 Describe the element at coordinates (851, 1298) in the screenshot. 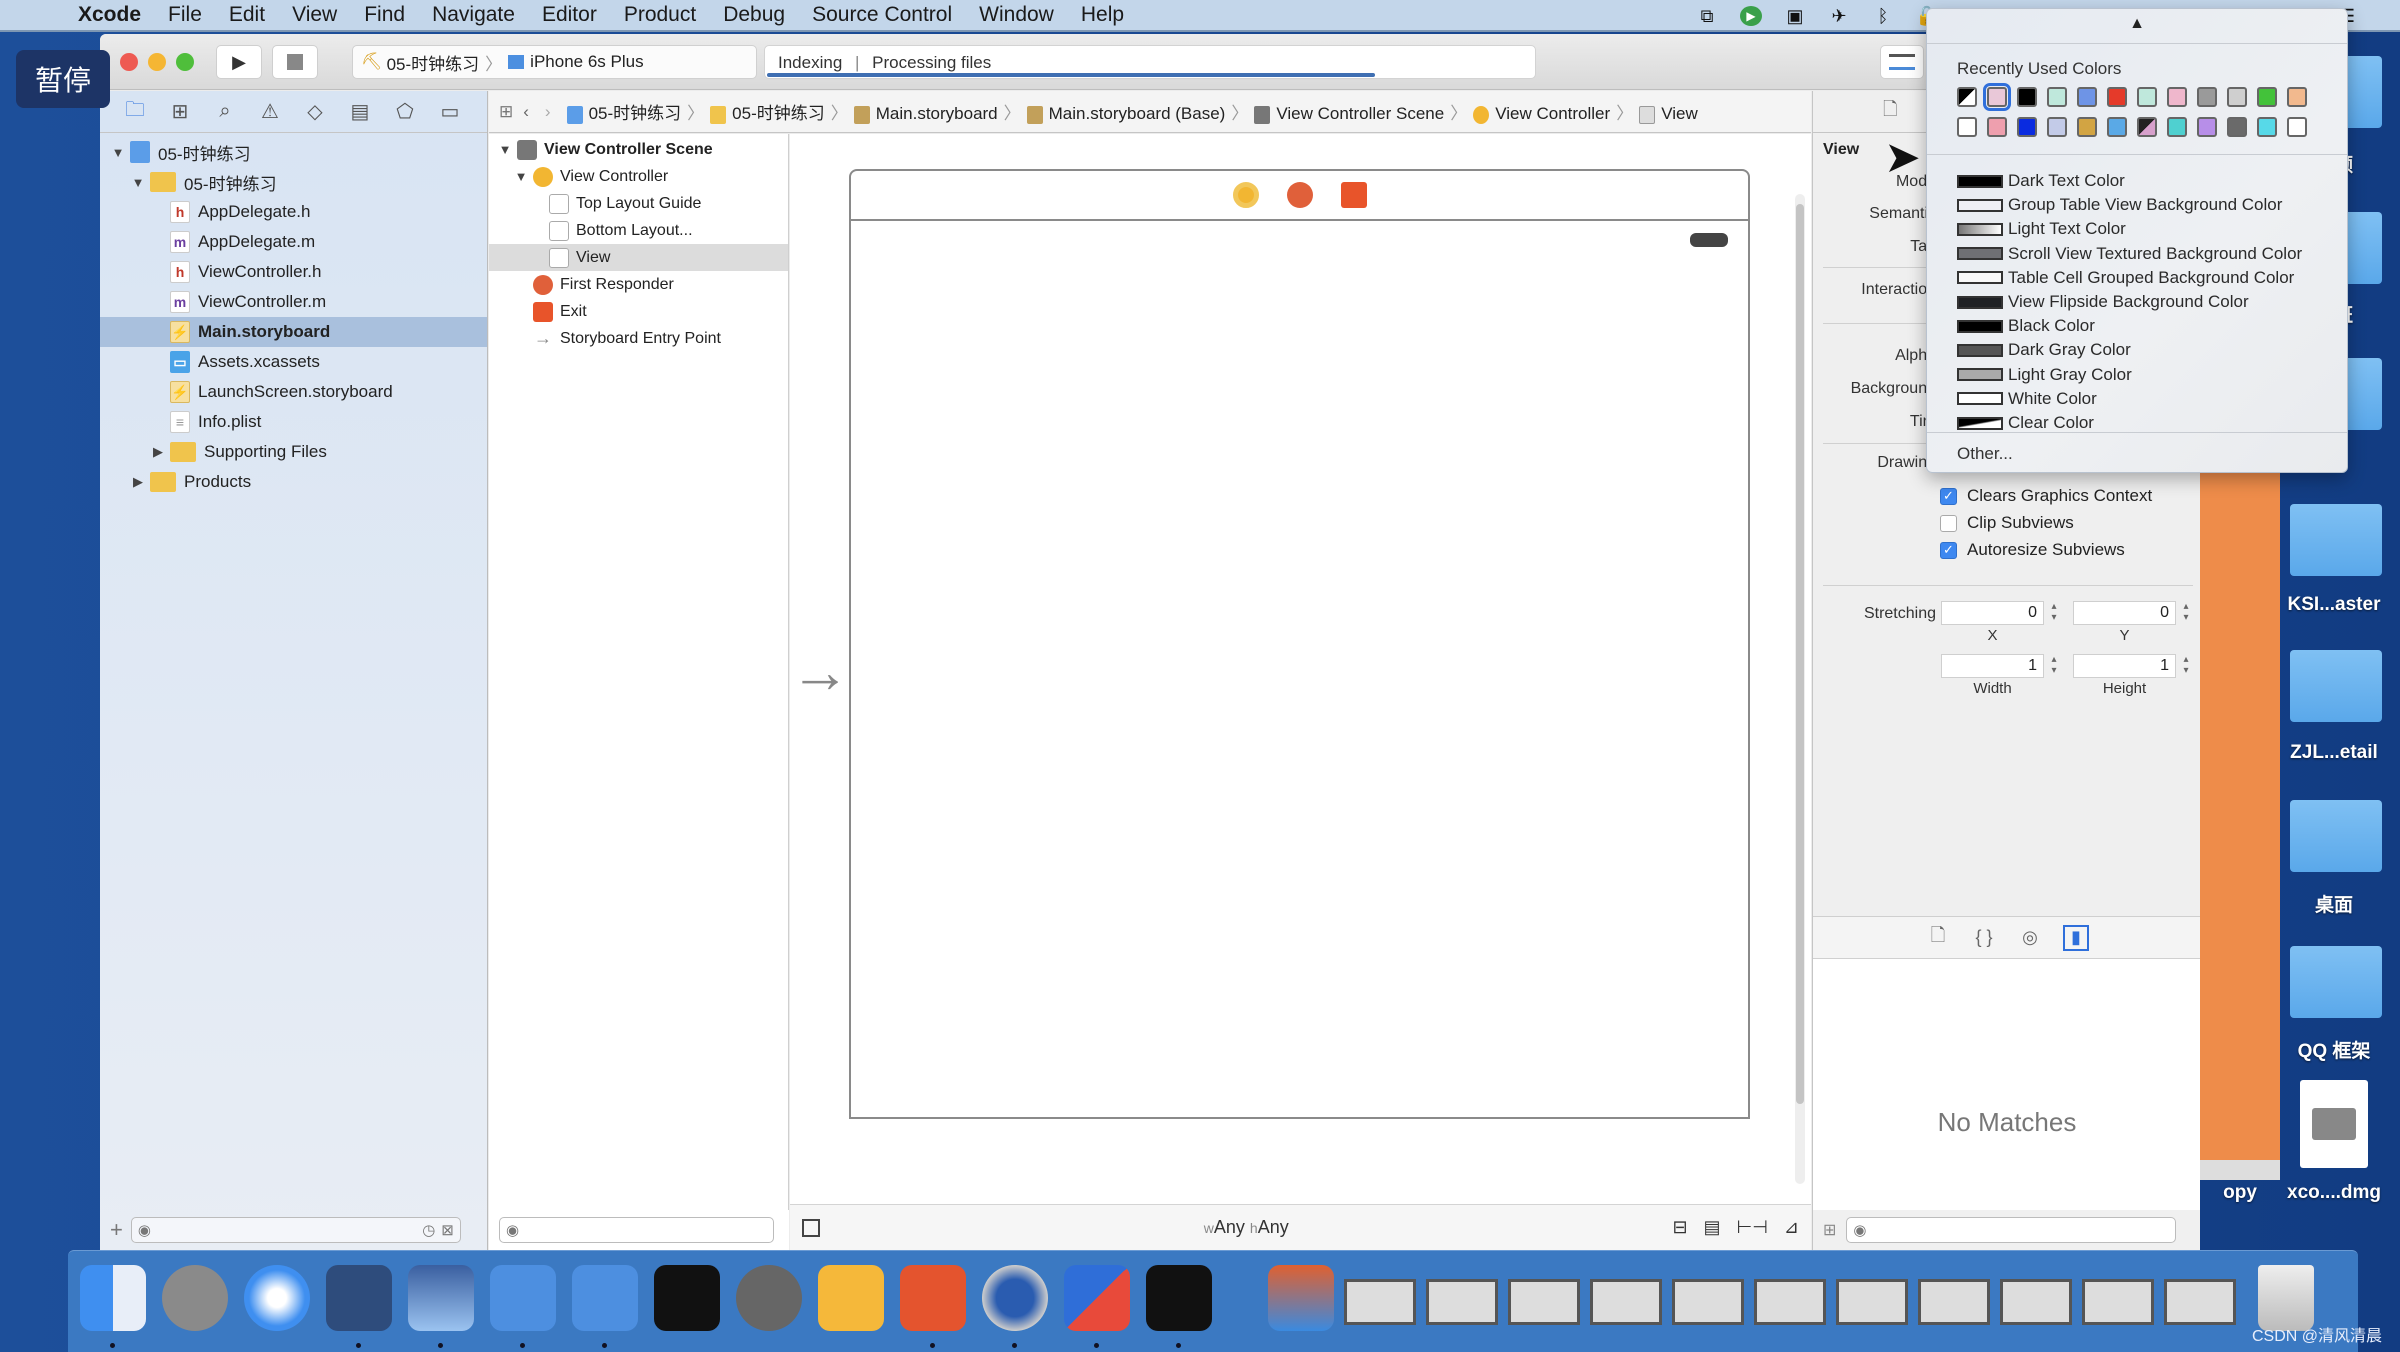

I see `dock-app-sketch` at that location.